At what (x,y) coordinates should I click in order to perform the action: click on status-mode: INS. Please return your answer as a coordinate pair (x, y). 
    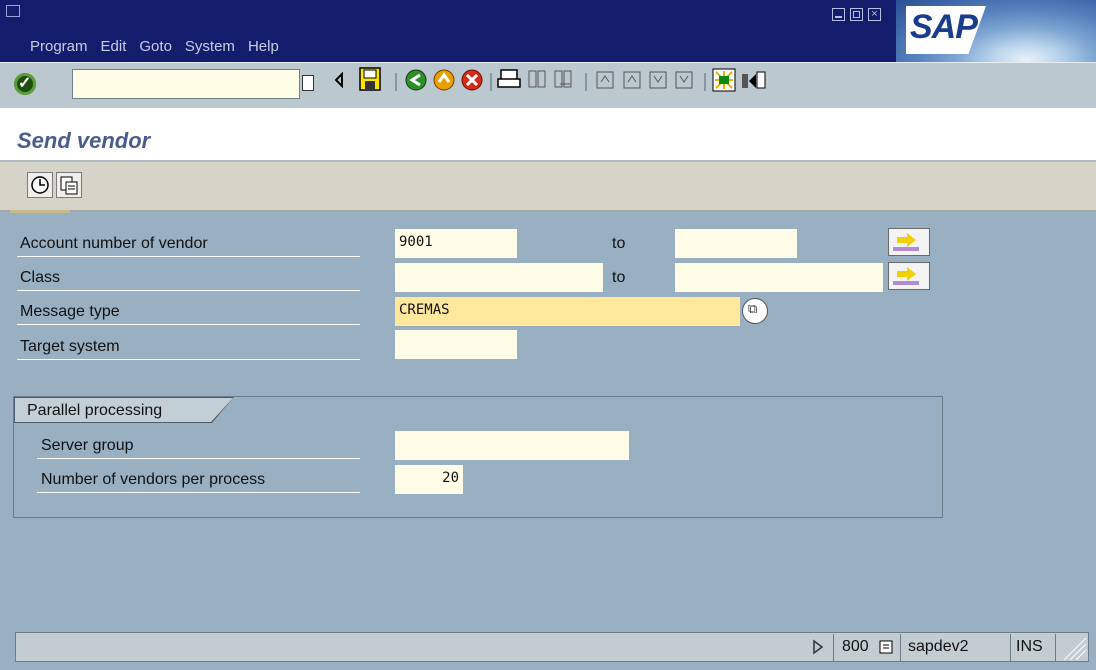
    Looking at the image, I should click on (1029, 646).